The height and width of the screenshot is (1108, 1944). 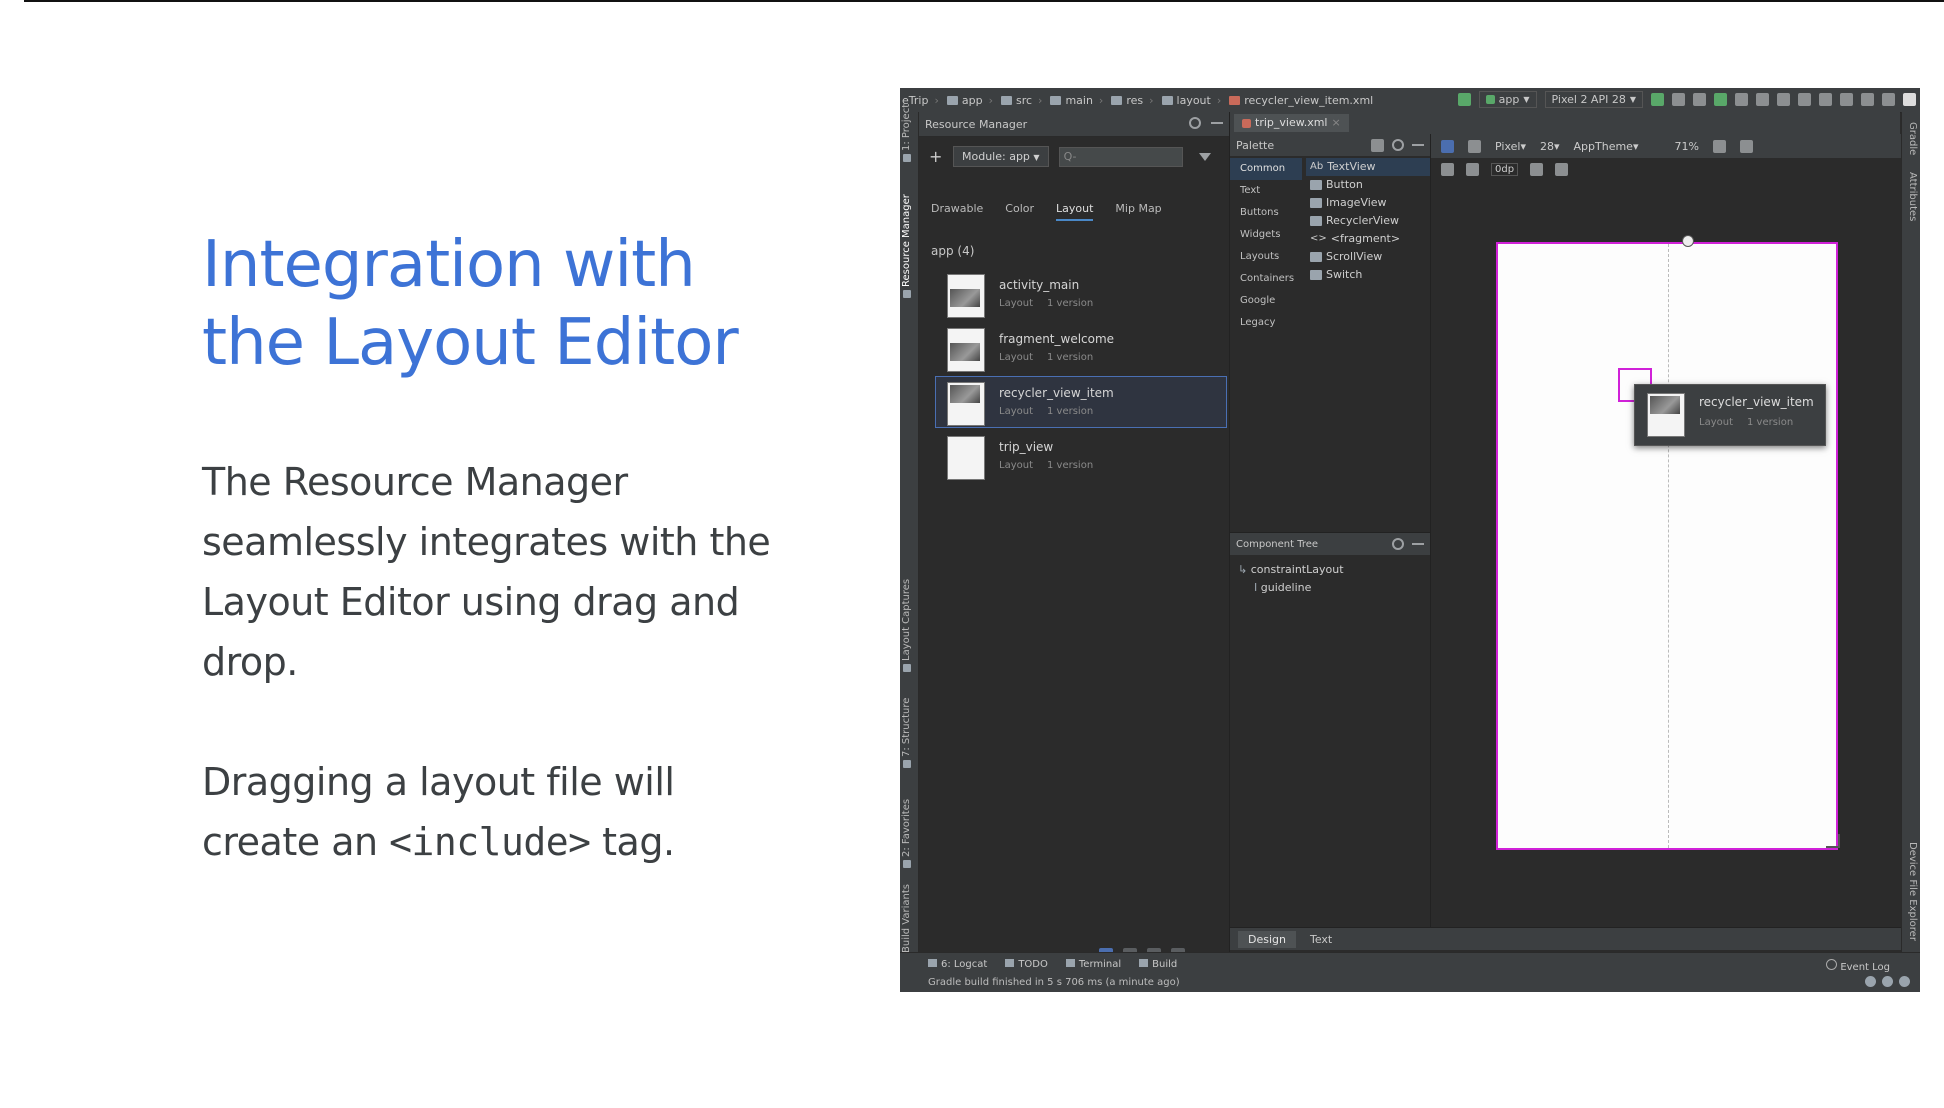 What do you see at coordinates (1316, 185) in the screenshot?
I see `button-icon` at bounding box center [1316, 185].